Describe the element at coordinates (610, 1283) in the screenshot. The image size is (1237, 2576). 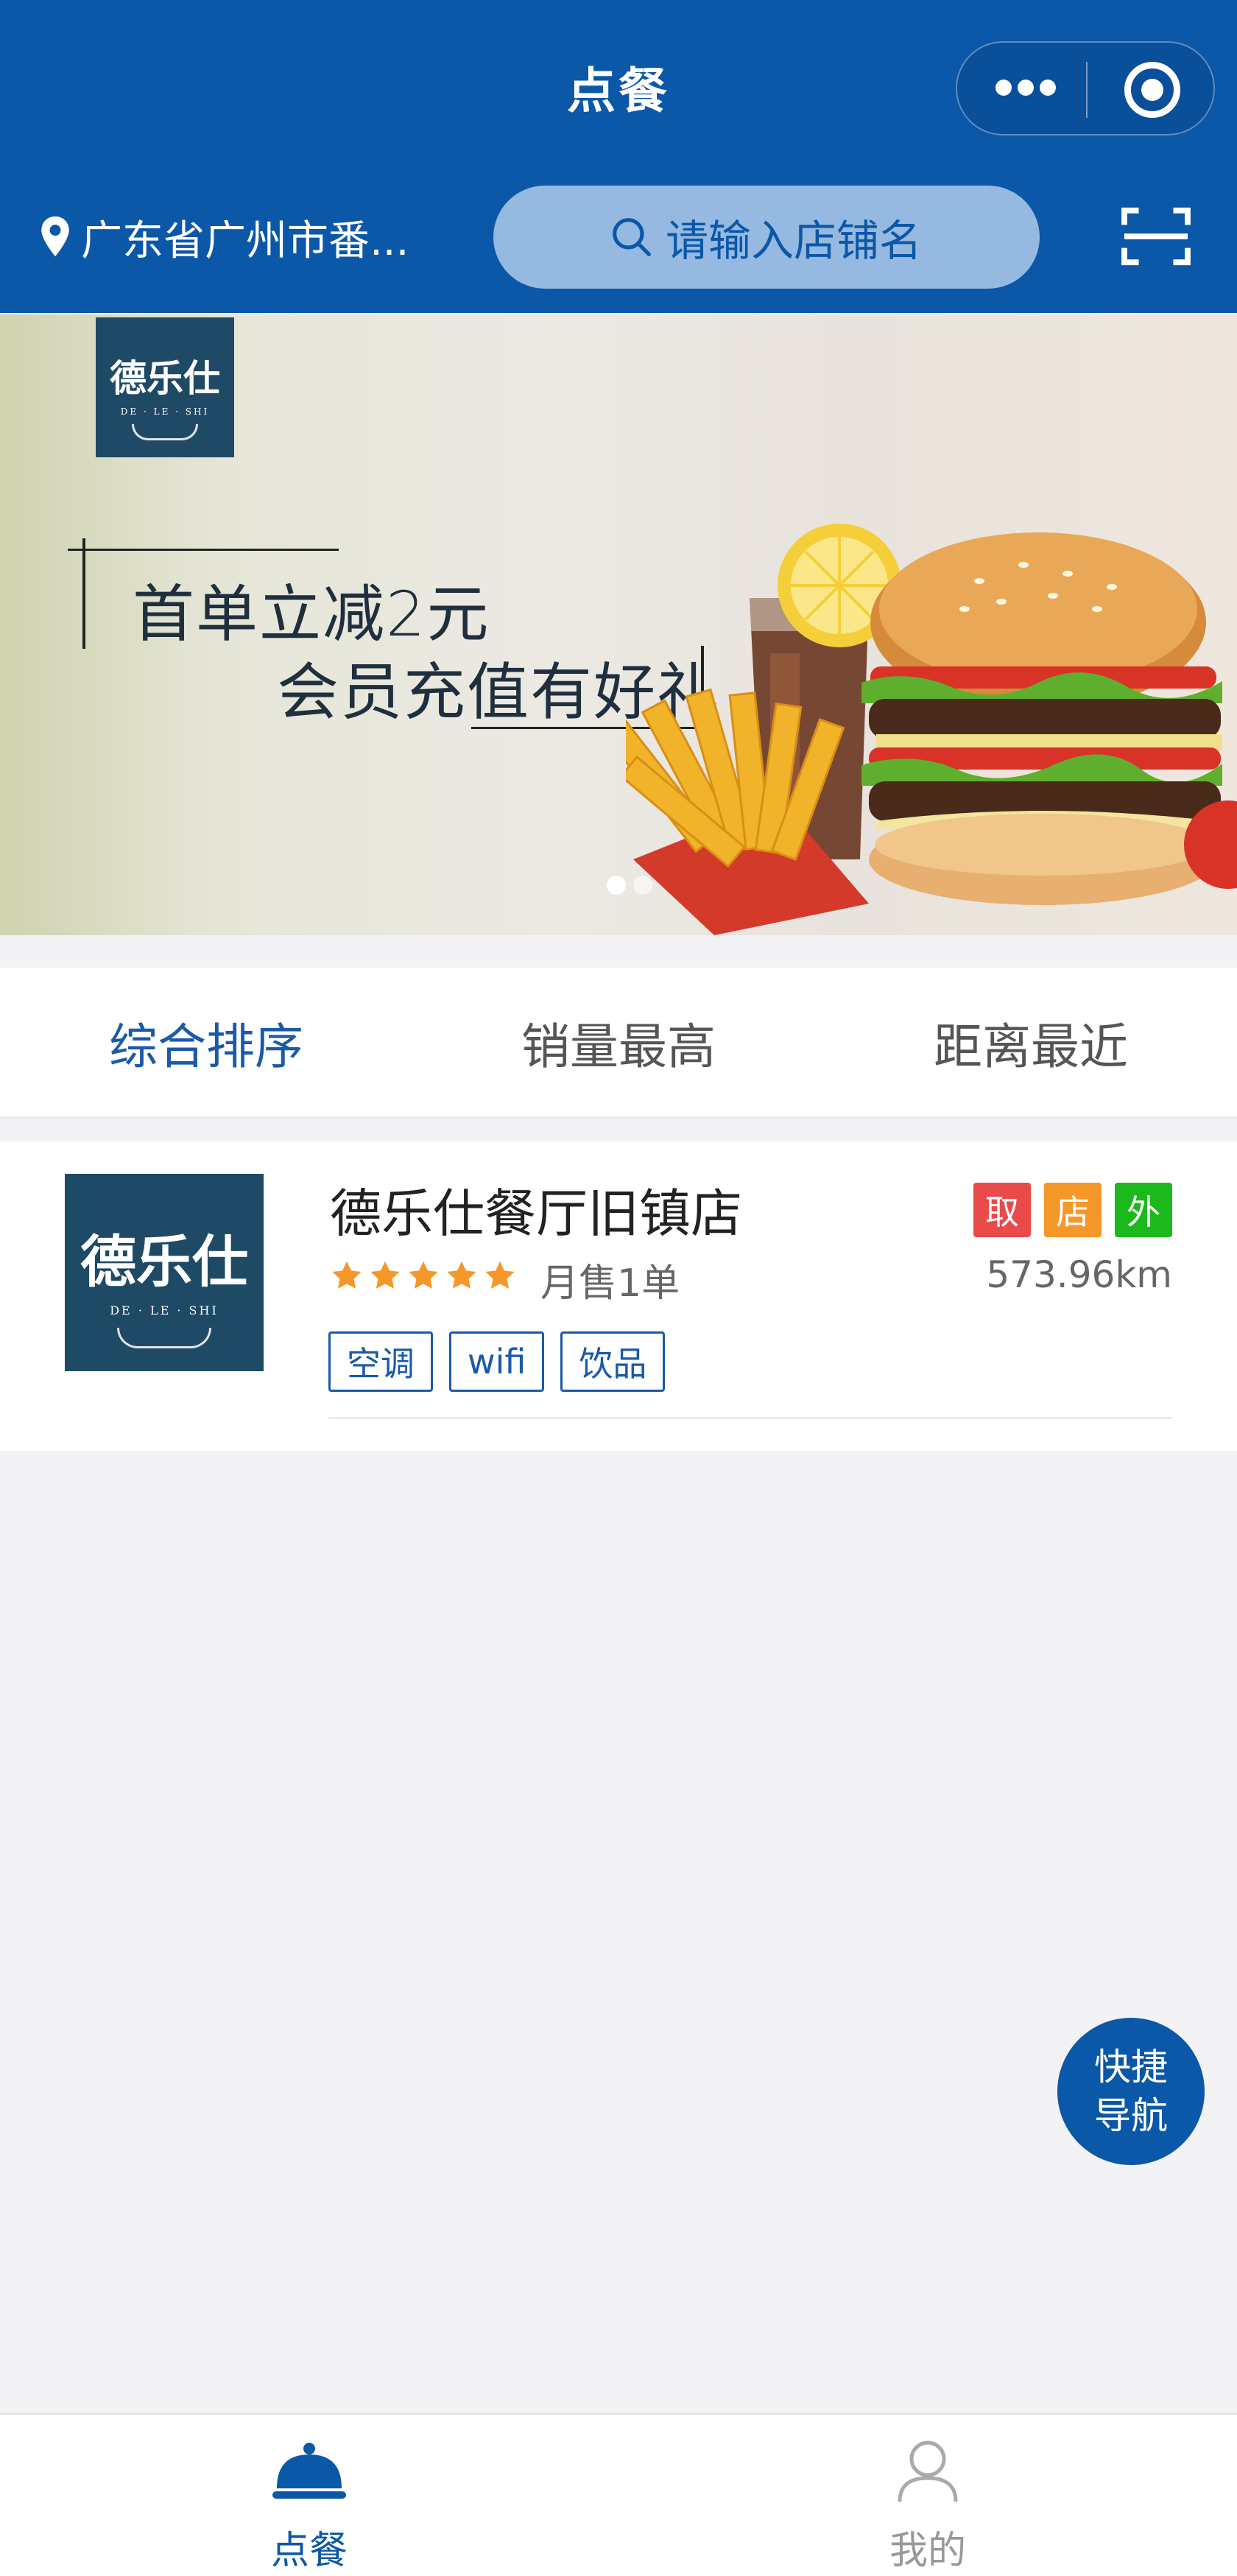
I see `monthly-sales: 月售1单` at that location.